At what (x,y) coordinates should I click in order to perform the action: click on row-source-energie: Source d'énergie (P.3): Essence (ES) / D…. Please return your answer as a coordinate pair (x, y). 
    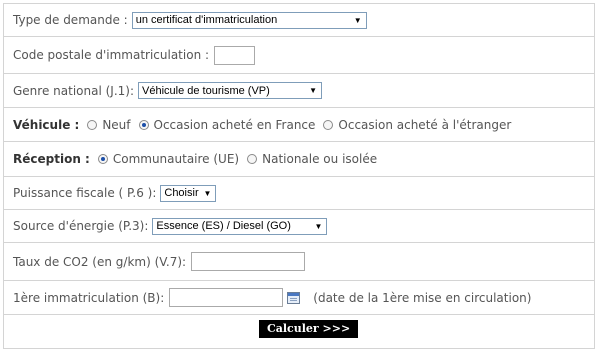
    Looking at the image, I should click on (299, 226).